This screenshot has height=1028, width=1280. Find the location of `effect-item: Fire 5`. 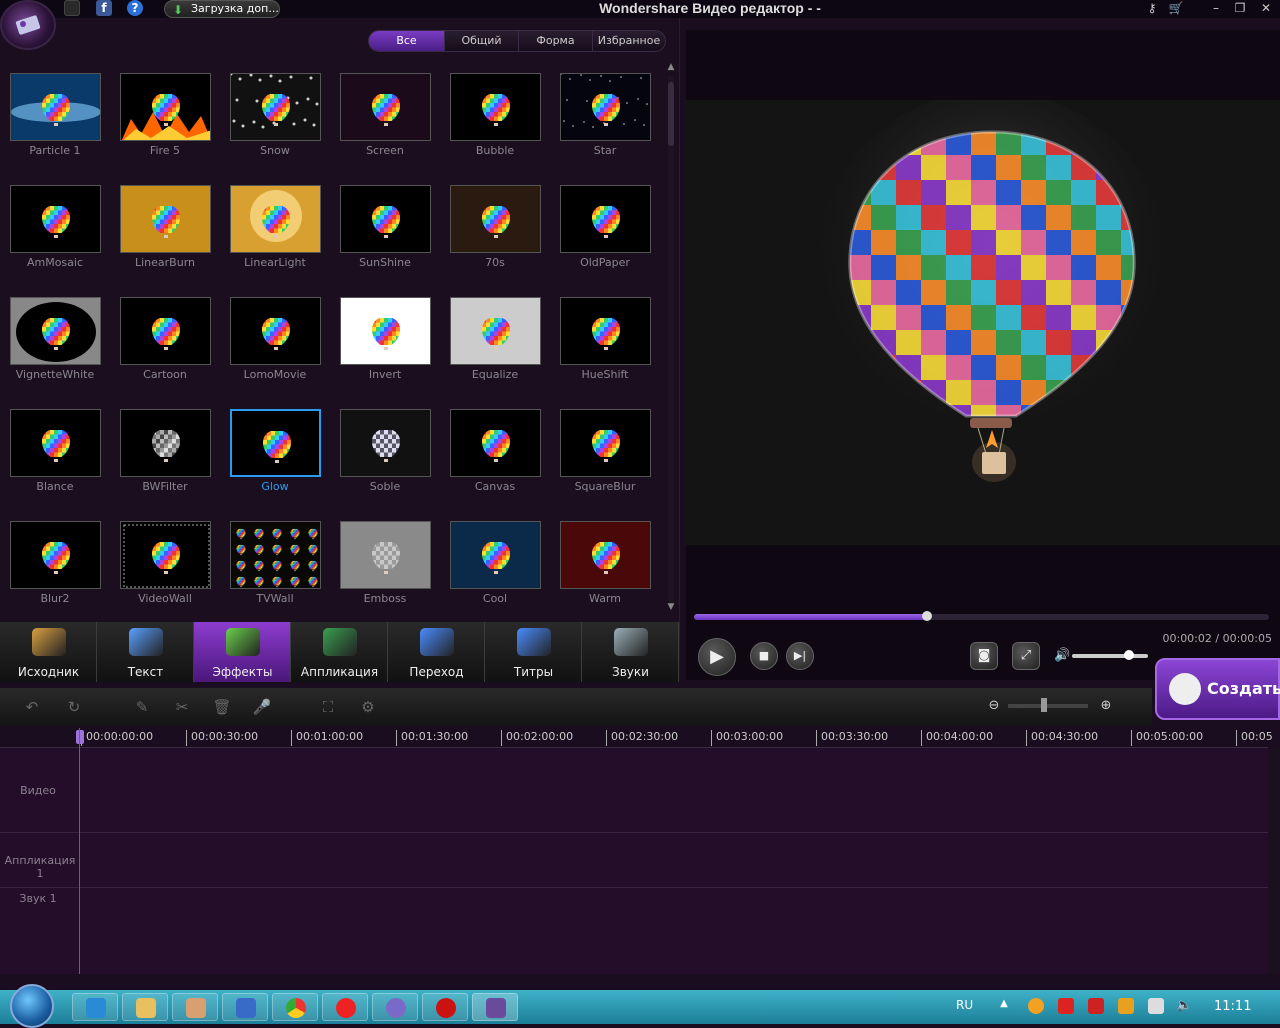

effect-item: Fire 5 is located at coordinates (165, 123).